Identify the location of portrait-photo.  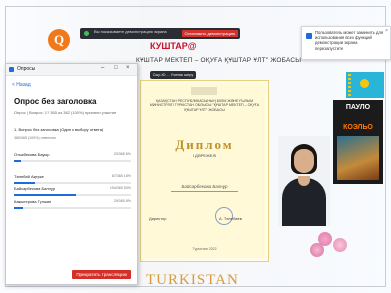
(304, 181).